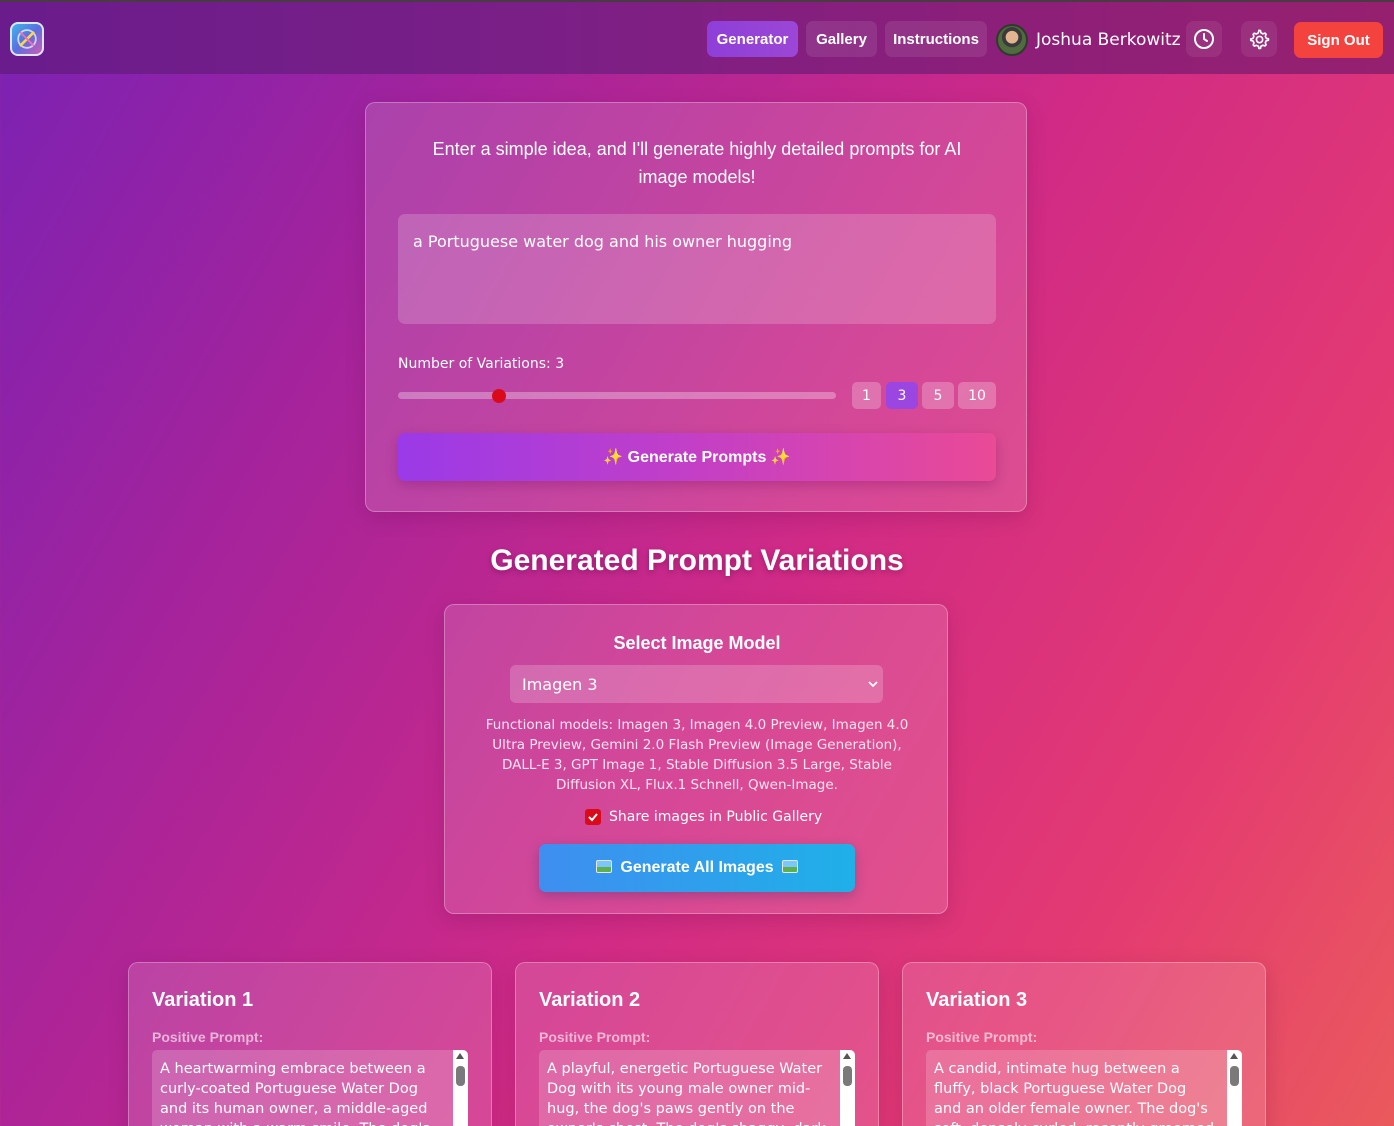 The image size is (1394, 1126). What do you see at coordinates (873, 684) in the screenshot?
I see `chevron-down-icon` at bounding box center [873, 684].